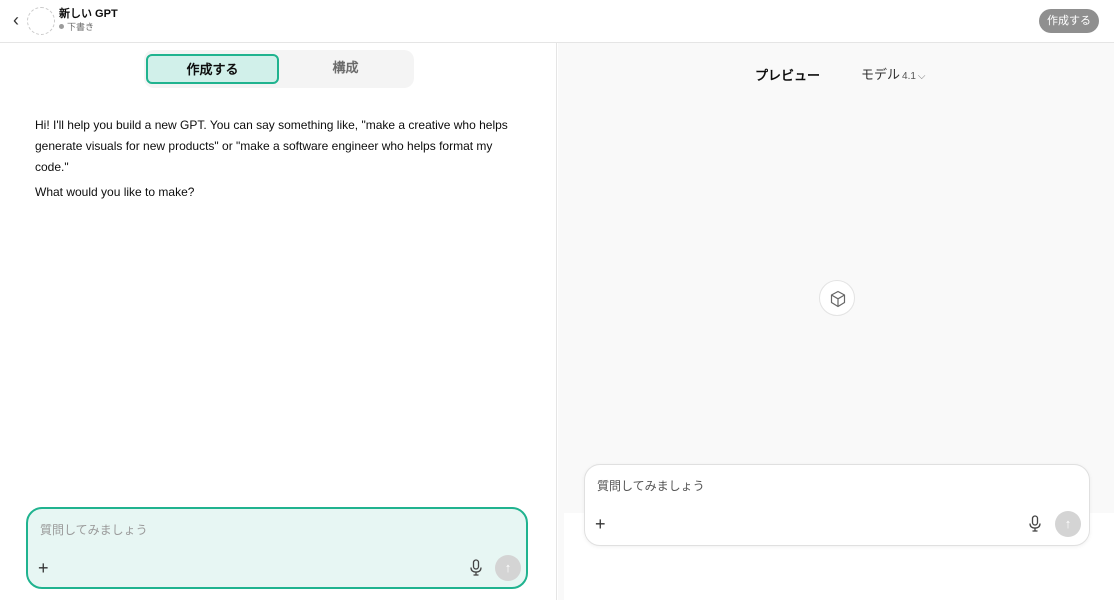  What do you see at coordinates (250, 530) in the screenshot?
I see `editor-message-input` at bounding box center [250, 530].